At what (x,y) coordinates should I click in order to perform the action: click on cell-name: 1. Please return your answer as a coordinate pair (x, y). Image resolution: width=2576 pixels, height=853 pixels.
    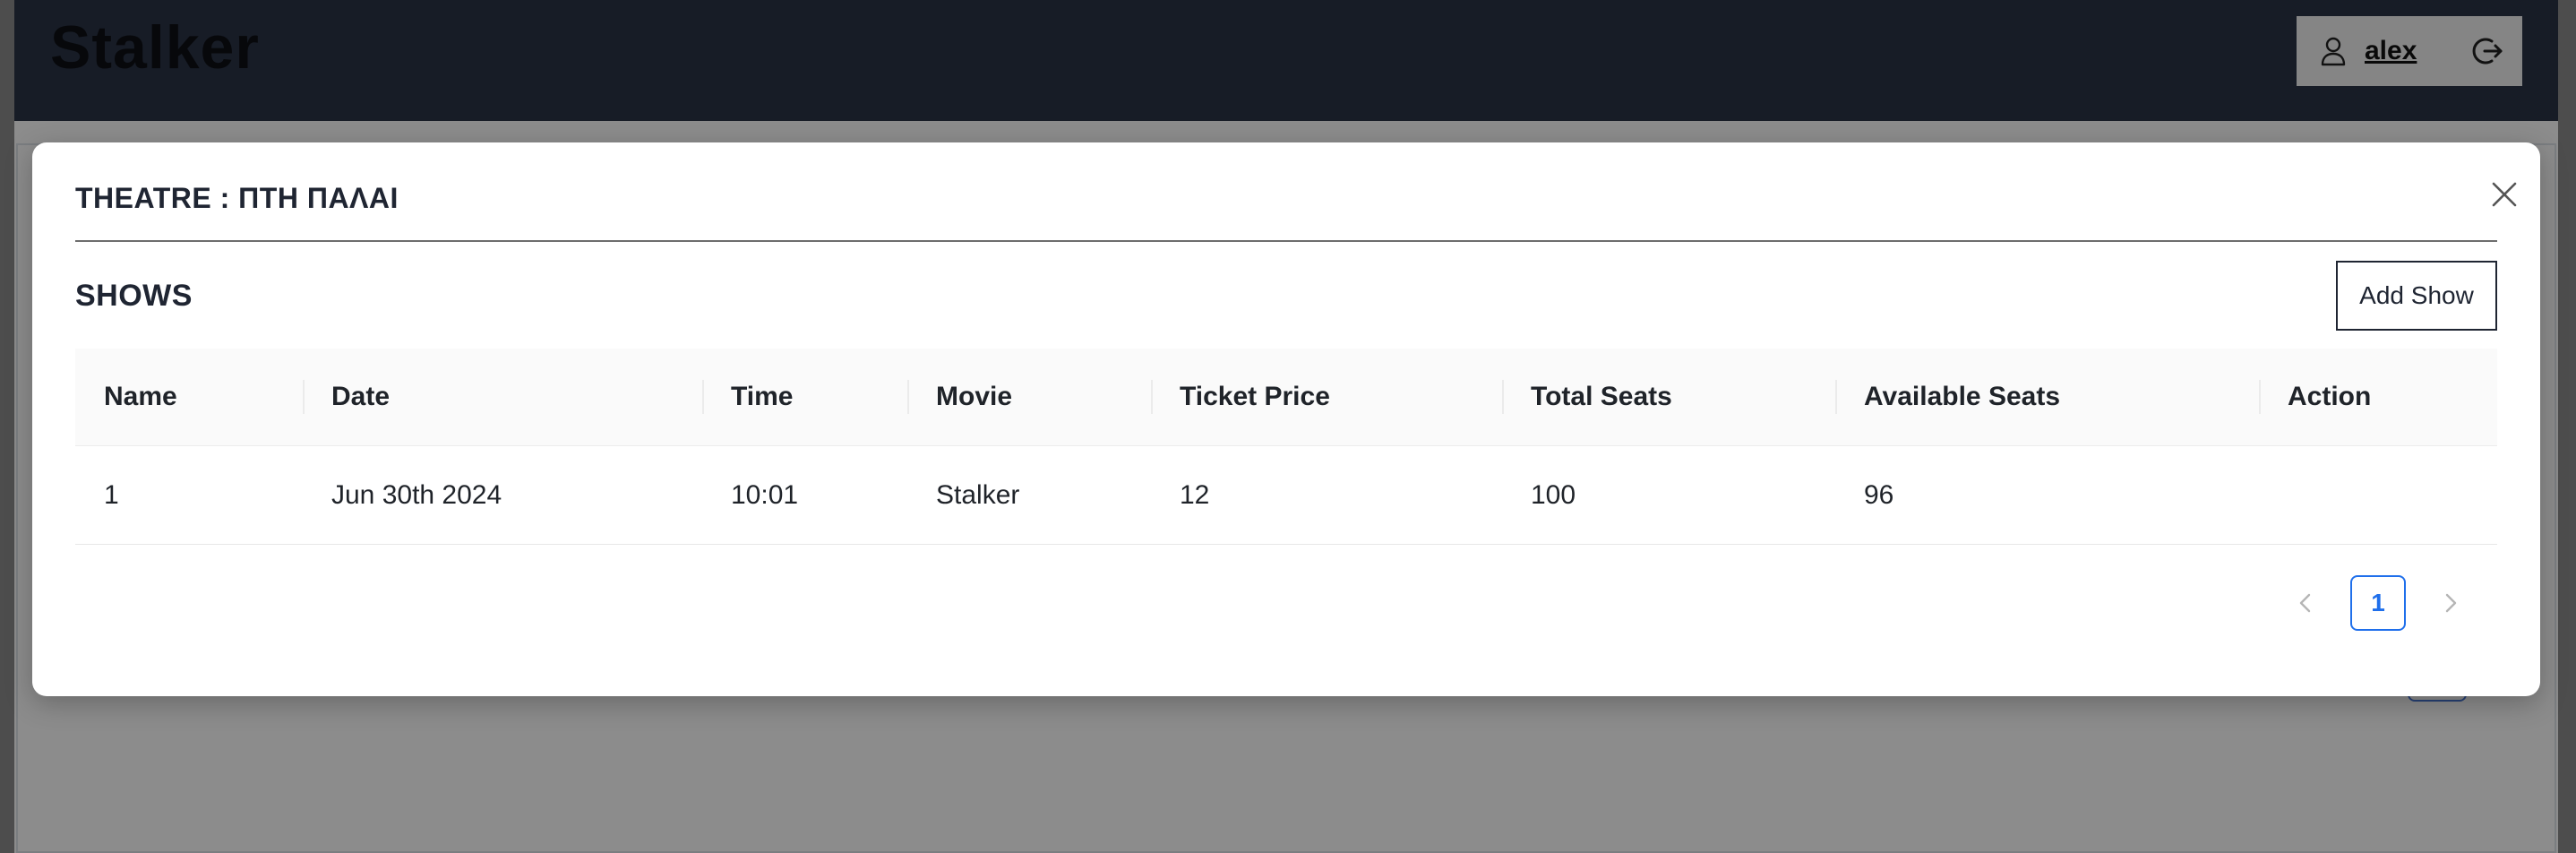
    Looking at the image, I should click on (111, 494).